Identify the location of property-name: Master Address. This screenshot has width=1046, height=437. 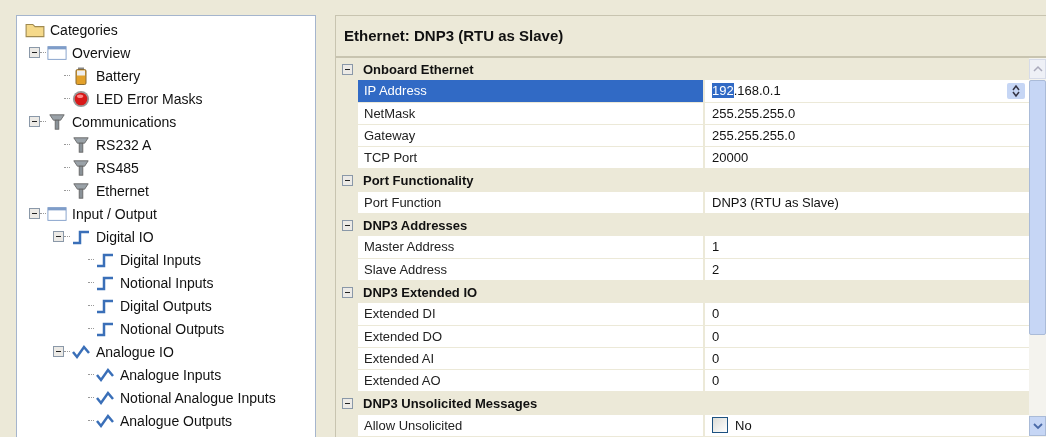
(531, 247).